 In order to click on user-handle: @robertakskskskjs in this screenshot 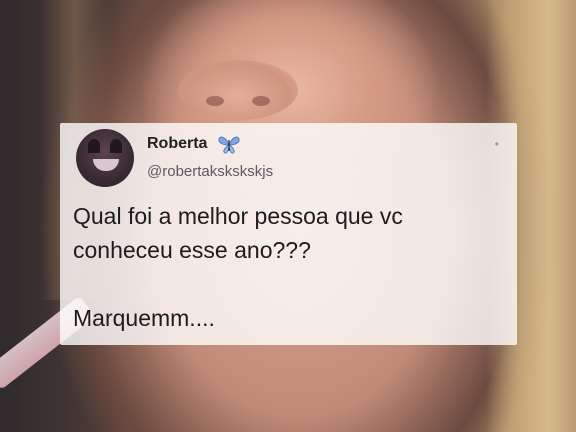, I will do `click(210, 171)`.